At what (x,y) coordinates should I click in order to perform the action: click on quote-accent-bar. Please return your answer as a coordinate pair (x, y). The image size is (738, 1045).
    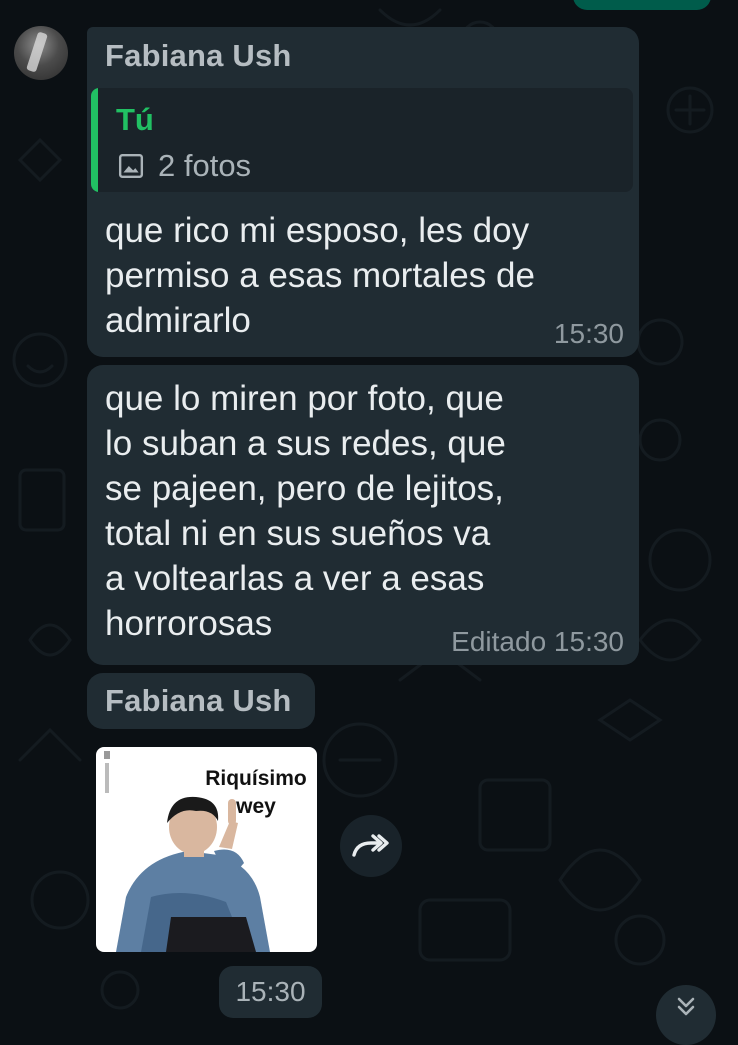
    Looking at the image, I should click on (94, 140).